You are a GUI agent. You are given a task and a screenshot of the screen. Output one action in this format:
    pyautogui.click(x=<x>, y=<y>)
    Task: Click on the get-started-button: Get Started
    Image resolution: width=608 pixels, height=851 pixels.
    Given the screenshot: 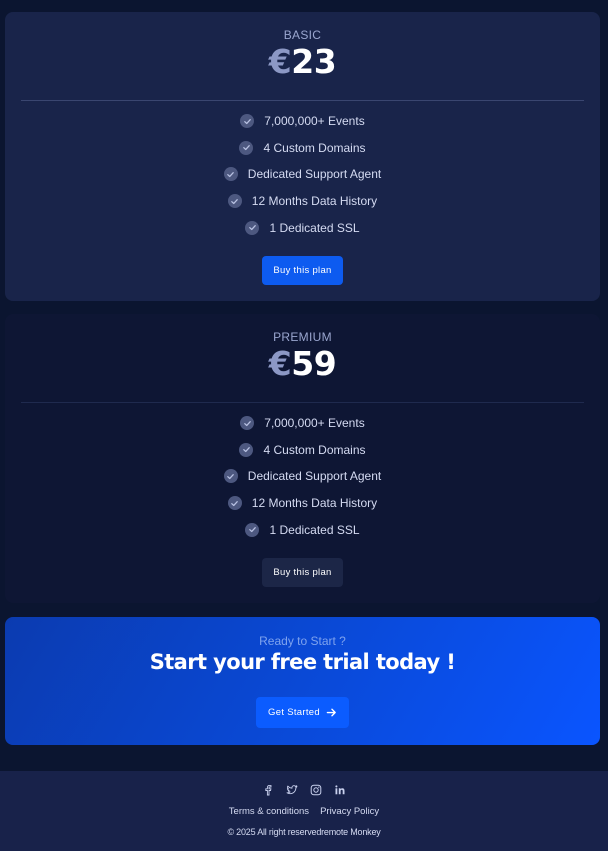 What is the action you would take?
    pyautogui.click(x=302, y=712)
    